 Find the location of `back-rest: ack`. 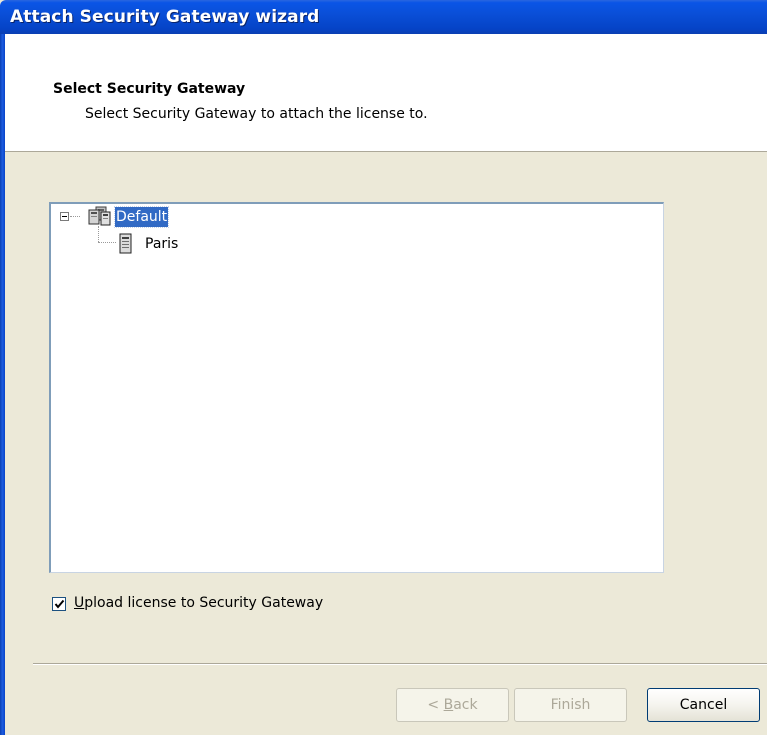

back-rest: ack is located at coordinates (465, 705).